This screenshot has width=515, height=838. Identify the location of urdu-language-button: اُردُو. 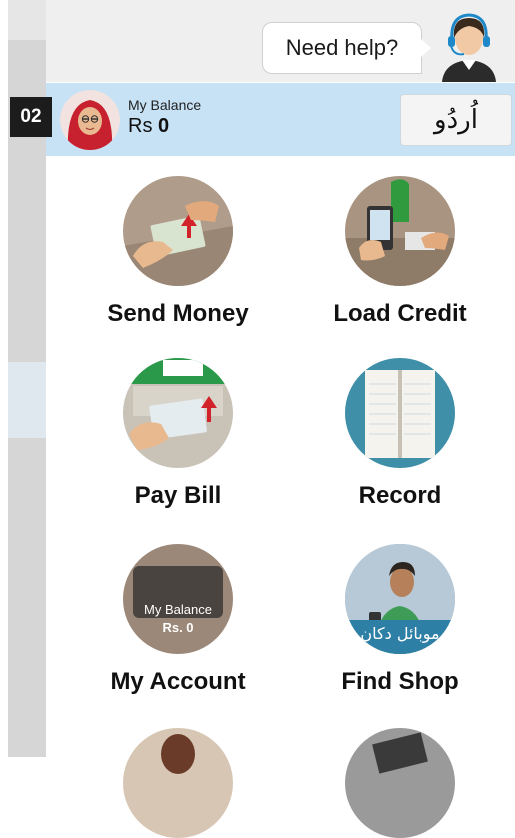
(456, 120).